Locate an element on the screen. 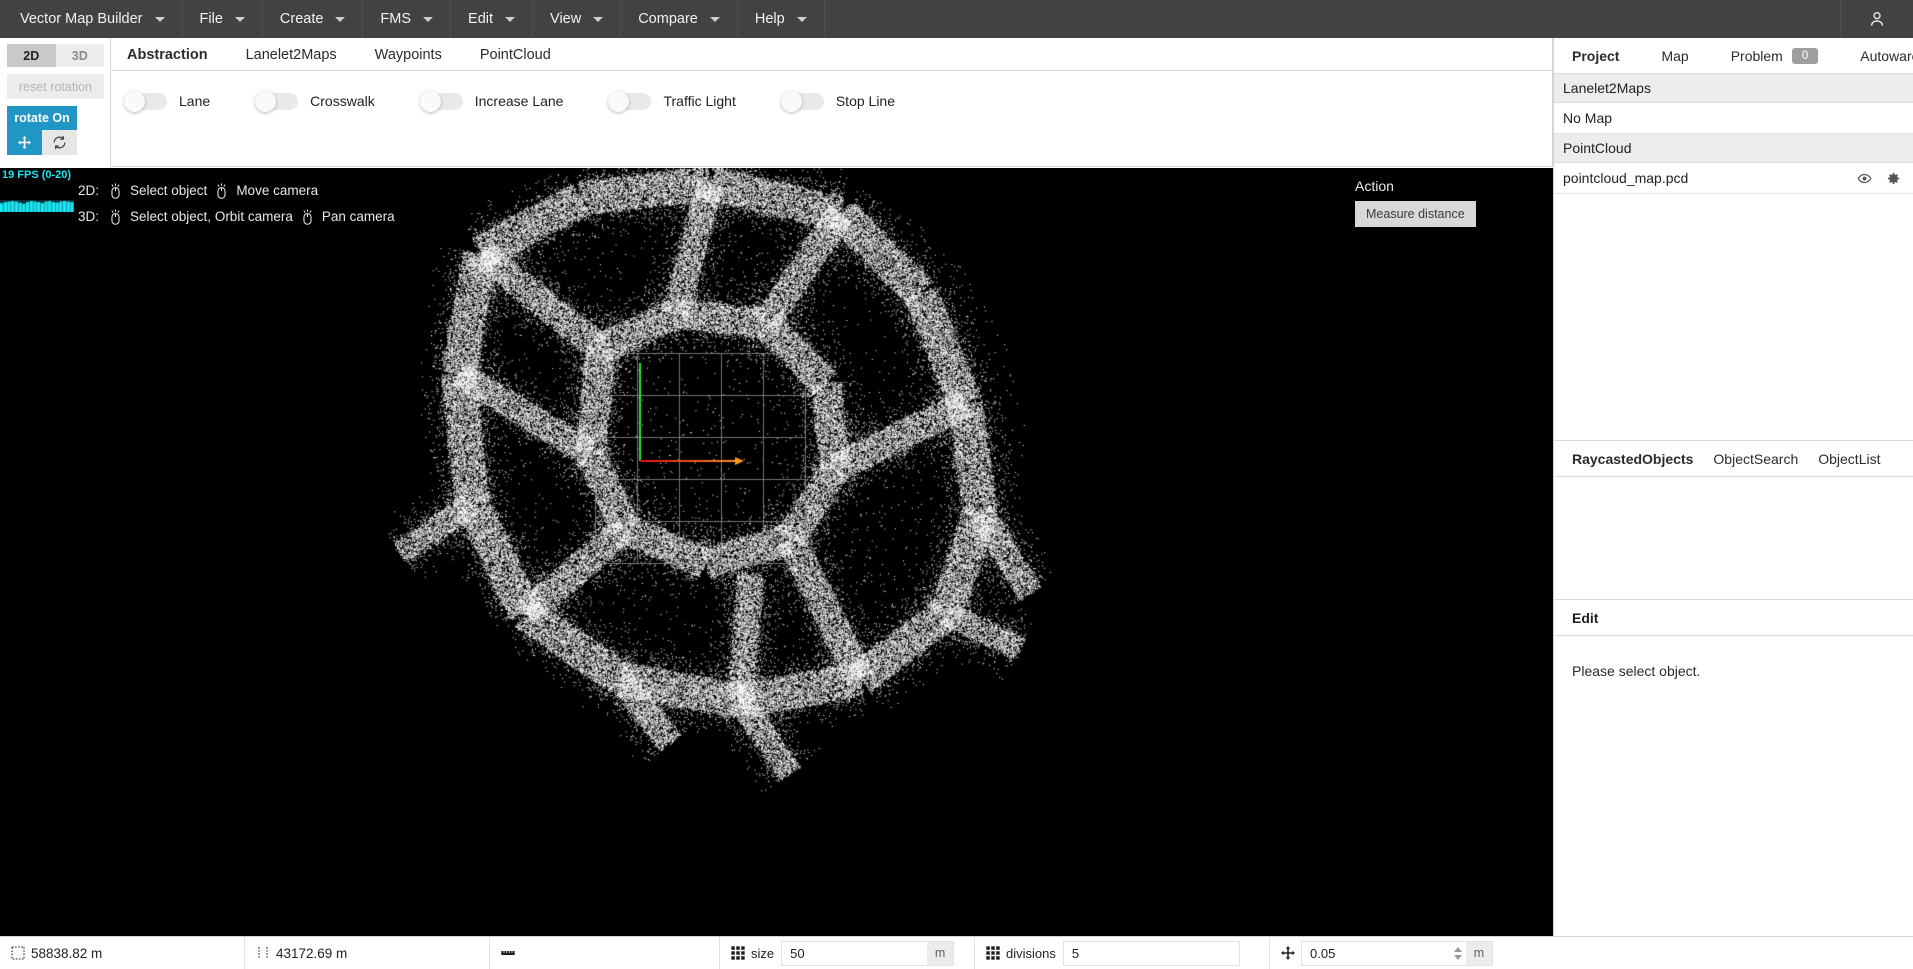 The width and height of the screenshot is (1913, 969). project-tab-strip: Project Map Problem 0 Autoware is located at coordinates (1733, 56).